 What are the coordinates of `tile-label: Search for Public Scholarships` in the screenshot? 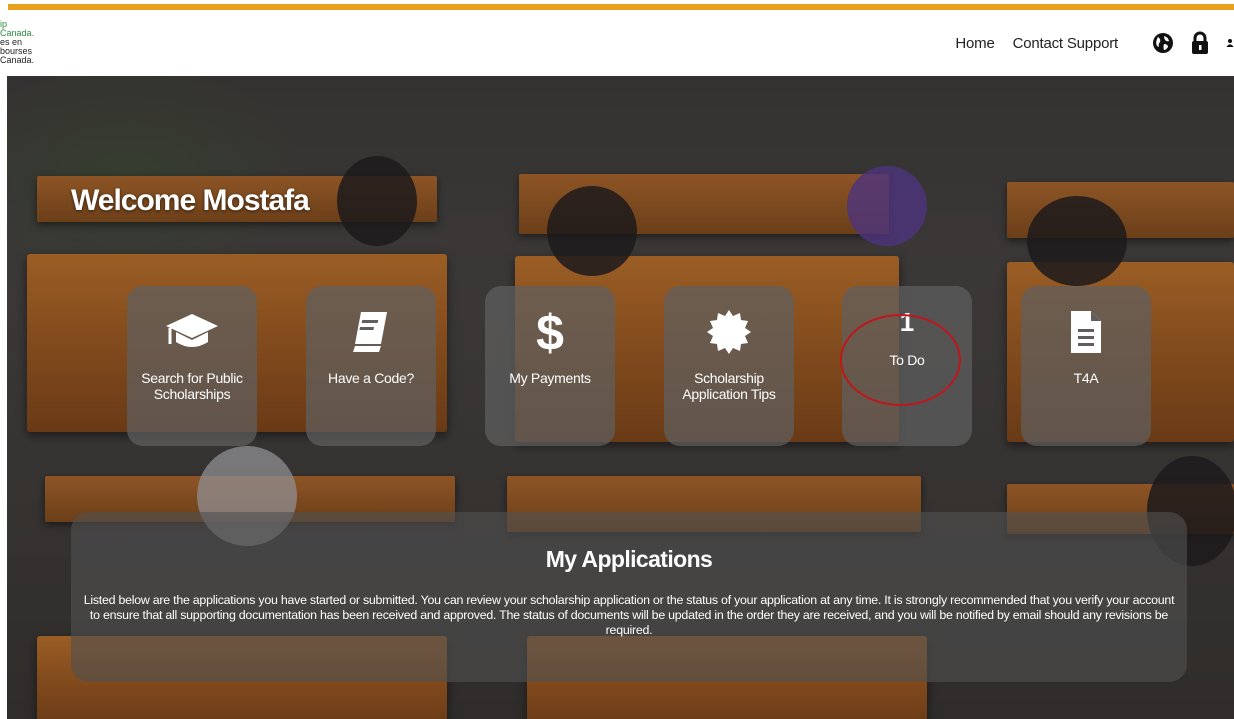 It's located at (192, 386).